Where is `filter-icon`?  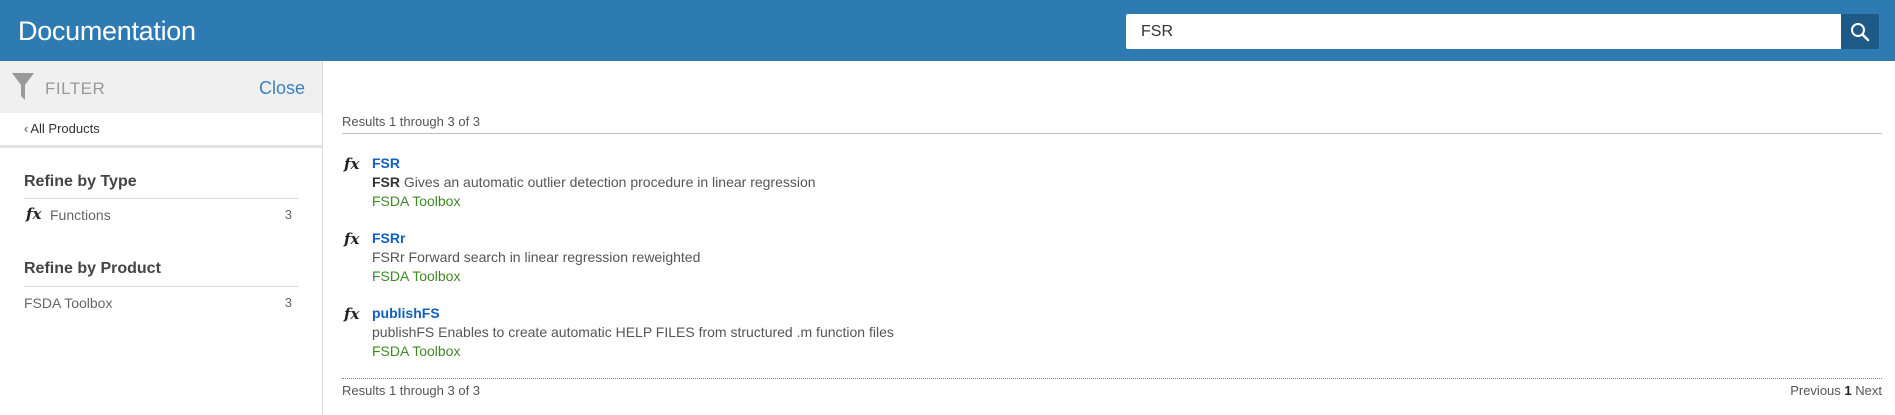
filter-icon is located at coordinates (23, 86).